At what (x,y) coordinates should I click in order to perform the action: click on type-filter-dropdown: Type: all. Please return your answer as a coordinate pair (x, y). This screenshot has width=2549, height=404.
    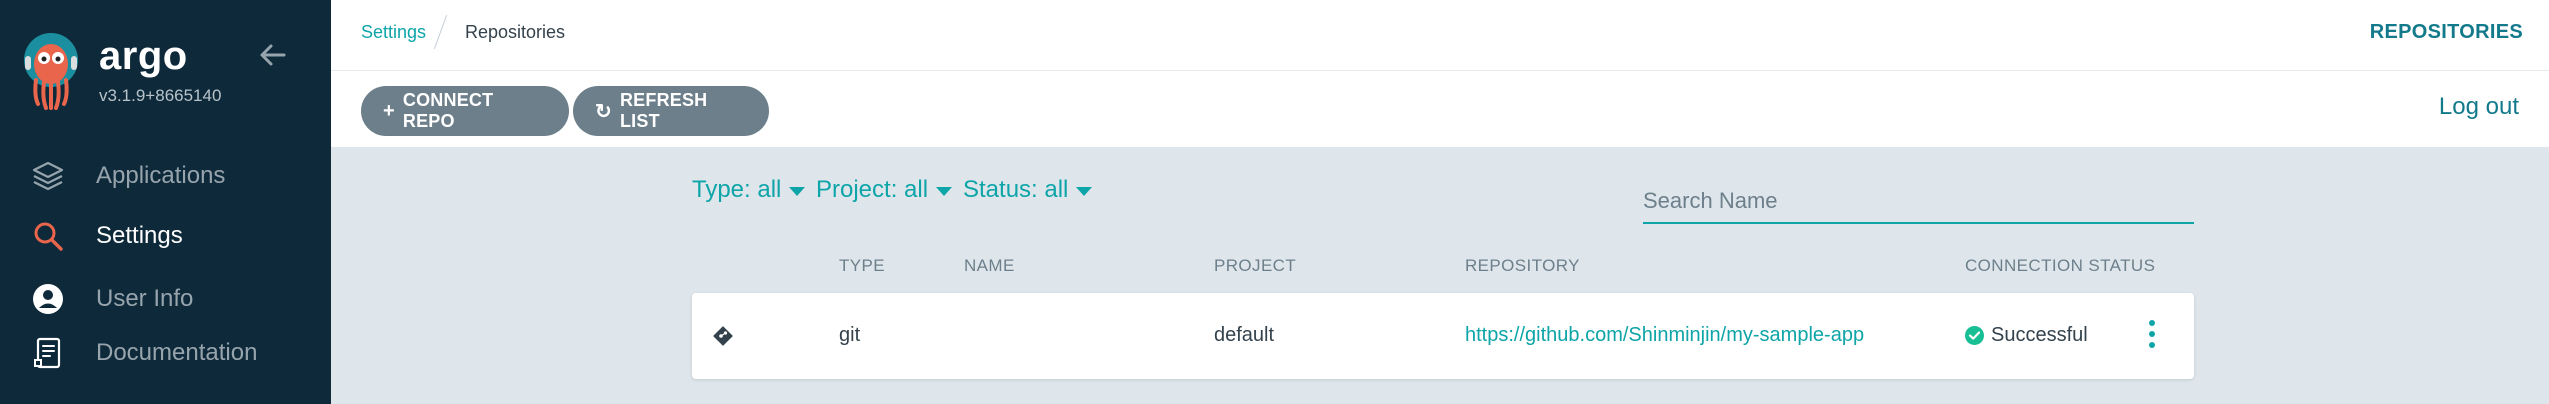
    Looking at the image, I should click on (749, 190).